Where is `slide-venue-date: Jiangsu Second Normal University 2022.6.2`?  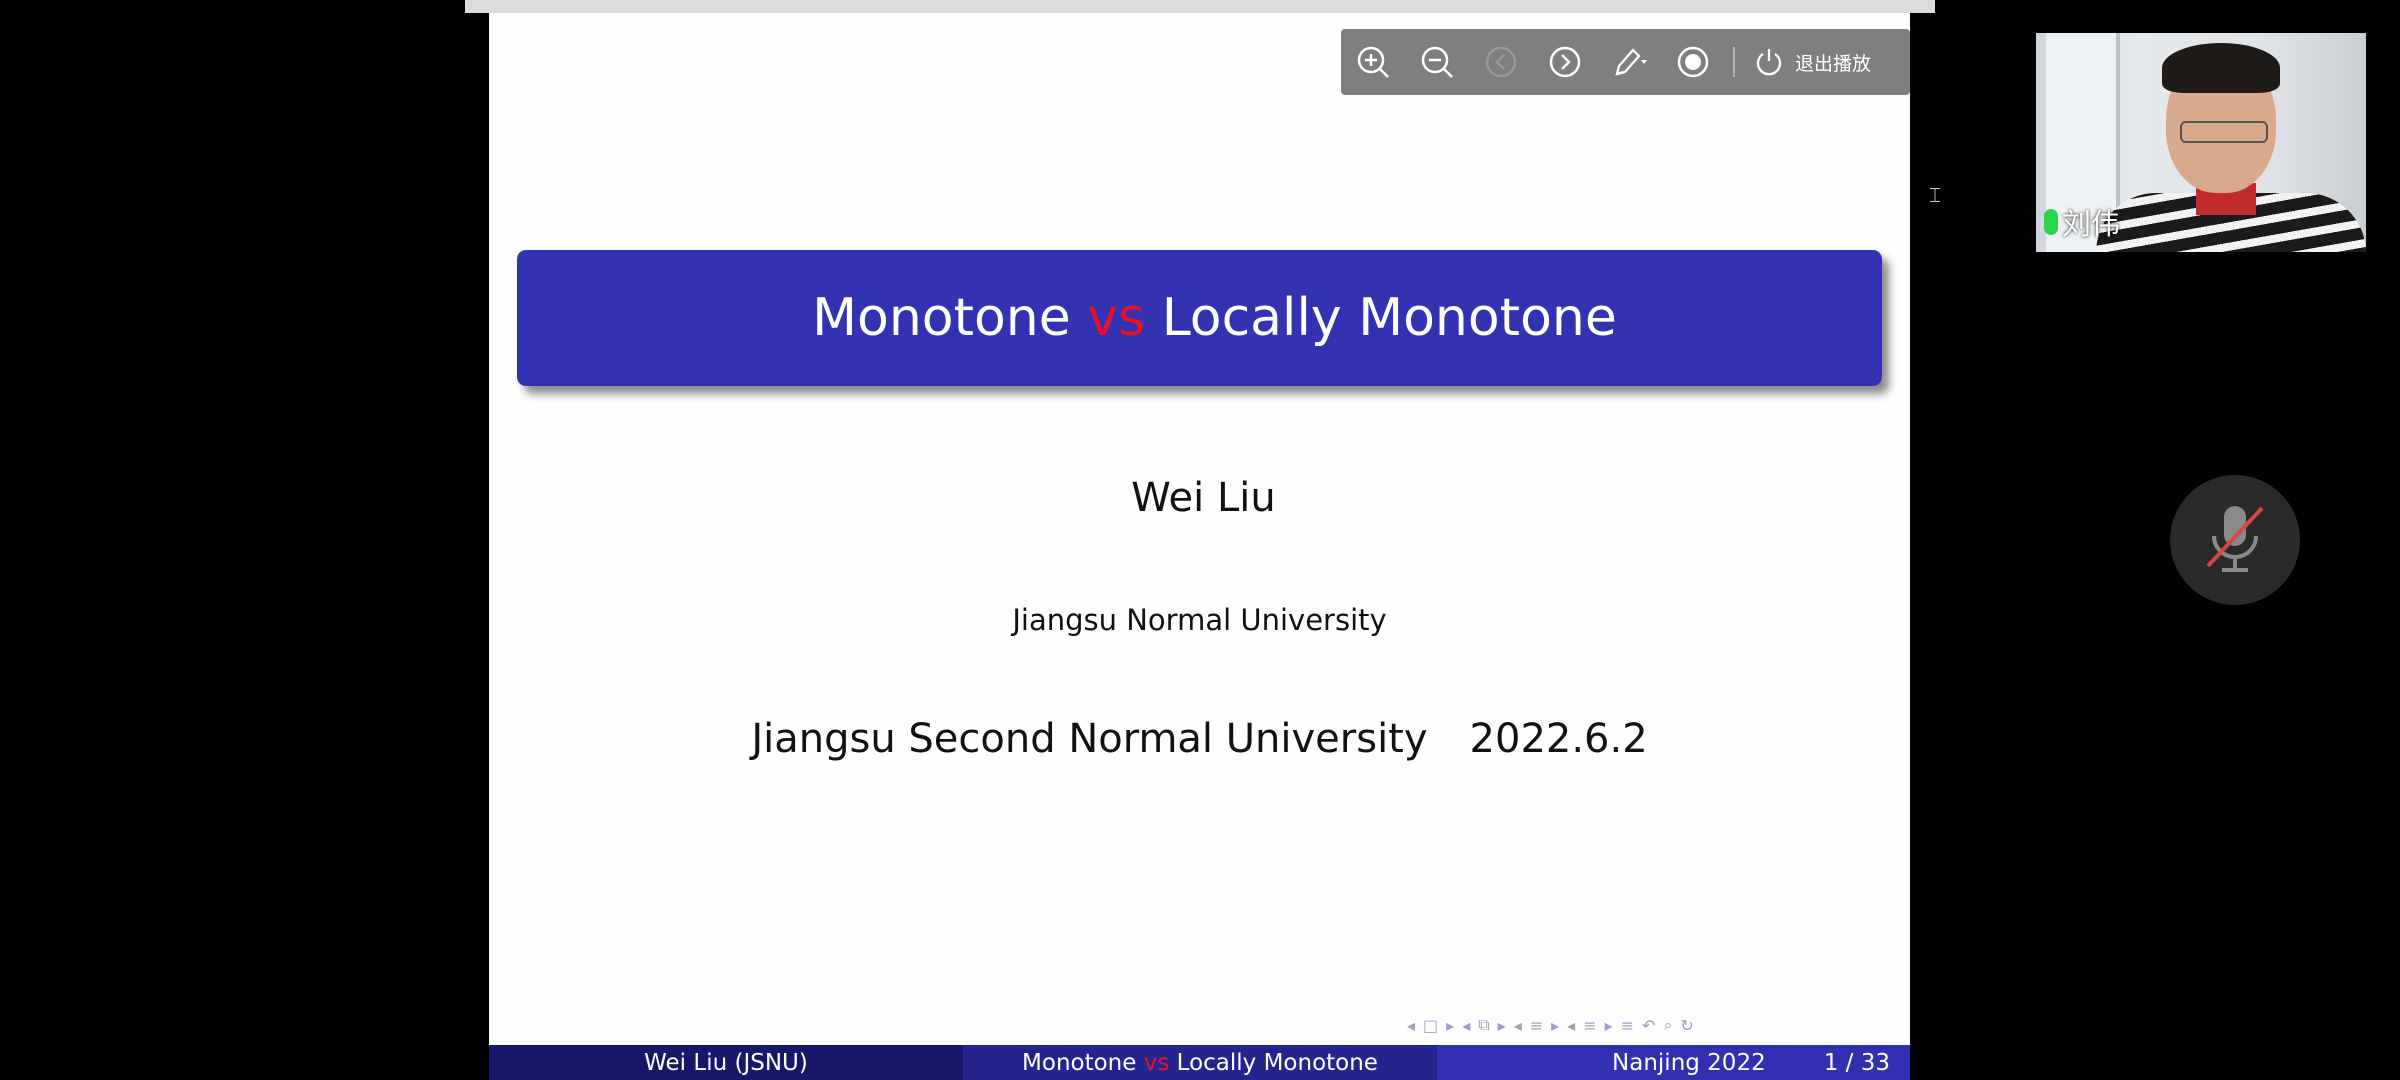 slide-venue-date: Jiangsu Second Normal University 2022.6.2 is located at coordinates (1199, 739).